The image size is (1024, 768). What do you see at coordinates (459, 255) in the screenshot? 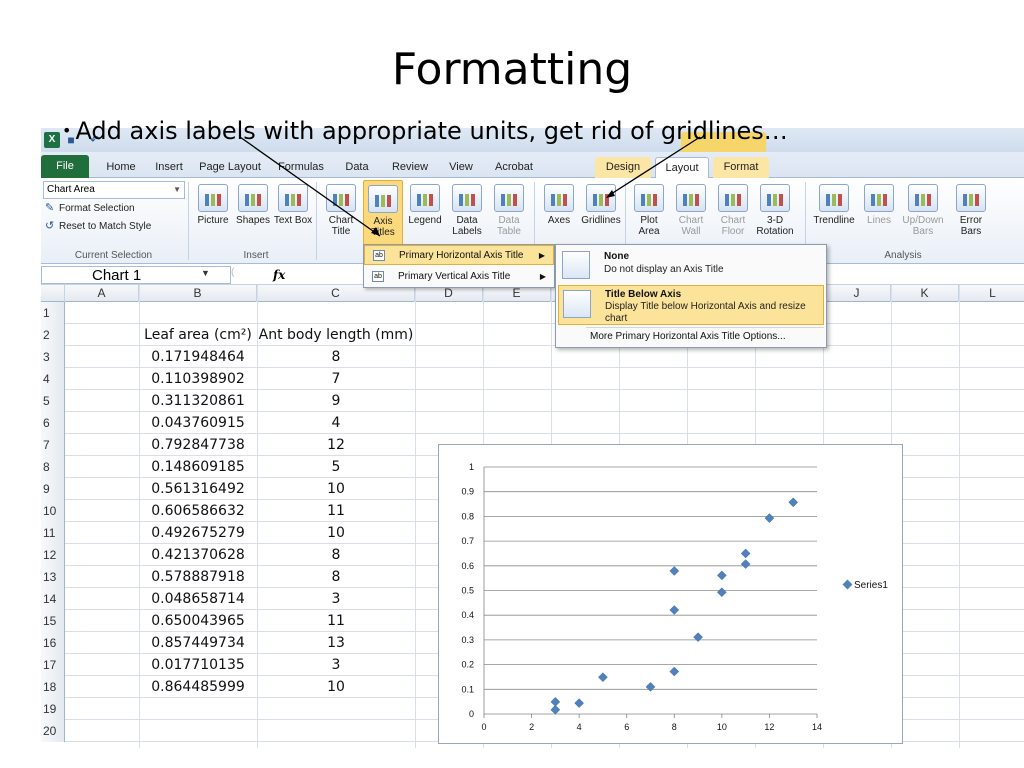
I see `menu-item-primary-horizontal-axis-title: ab Primary Horizontal Axis Title ▶` at bounding box center [459, 255].